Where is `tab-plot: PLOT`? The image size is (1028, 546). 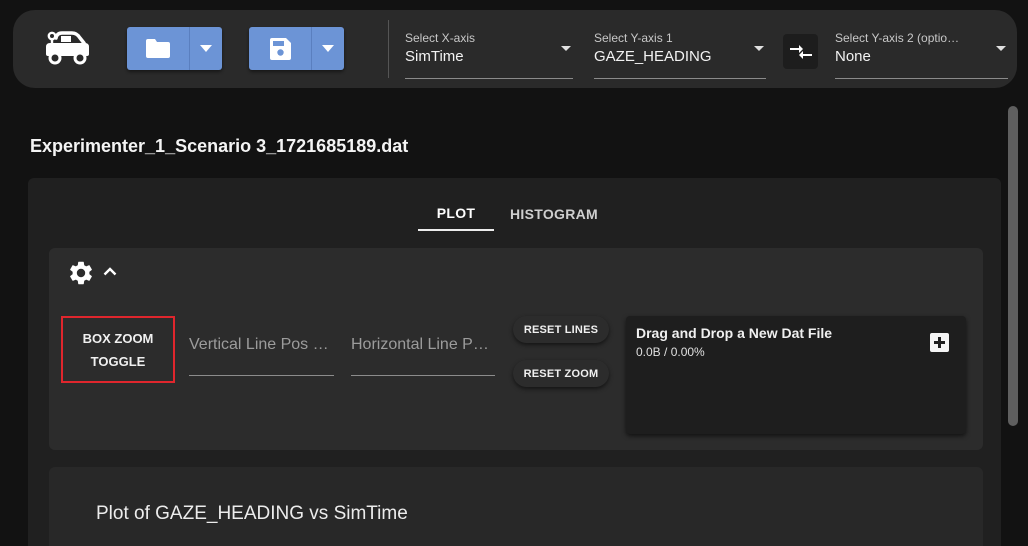 tab-plot: PLOT is located at coordinates (456, 213).